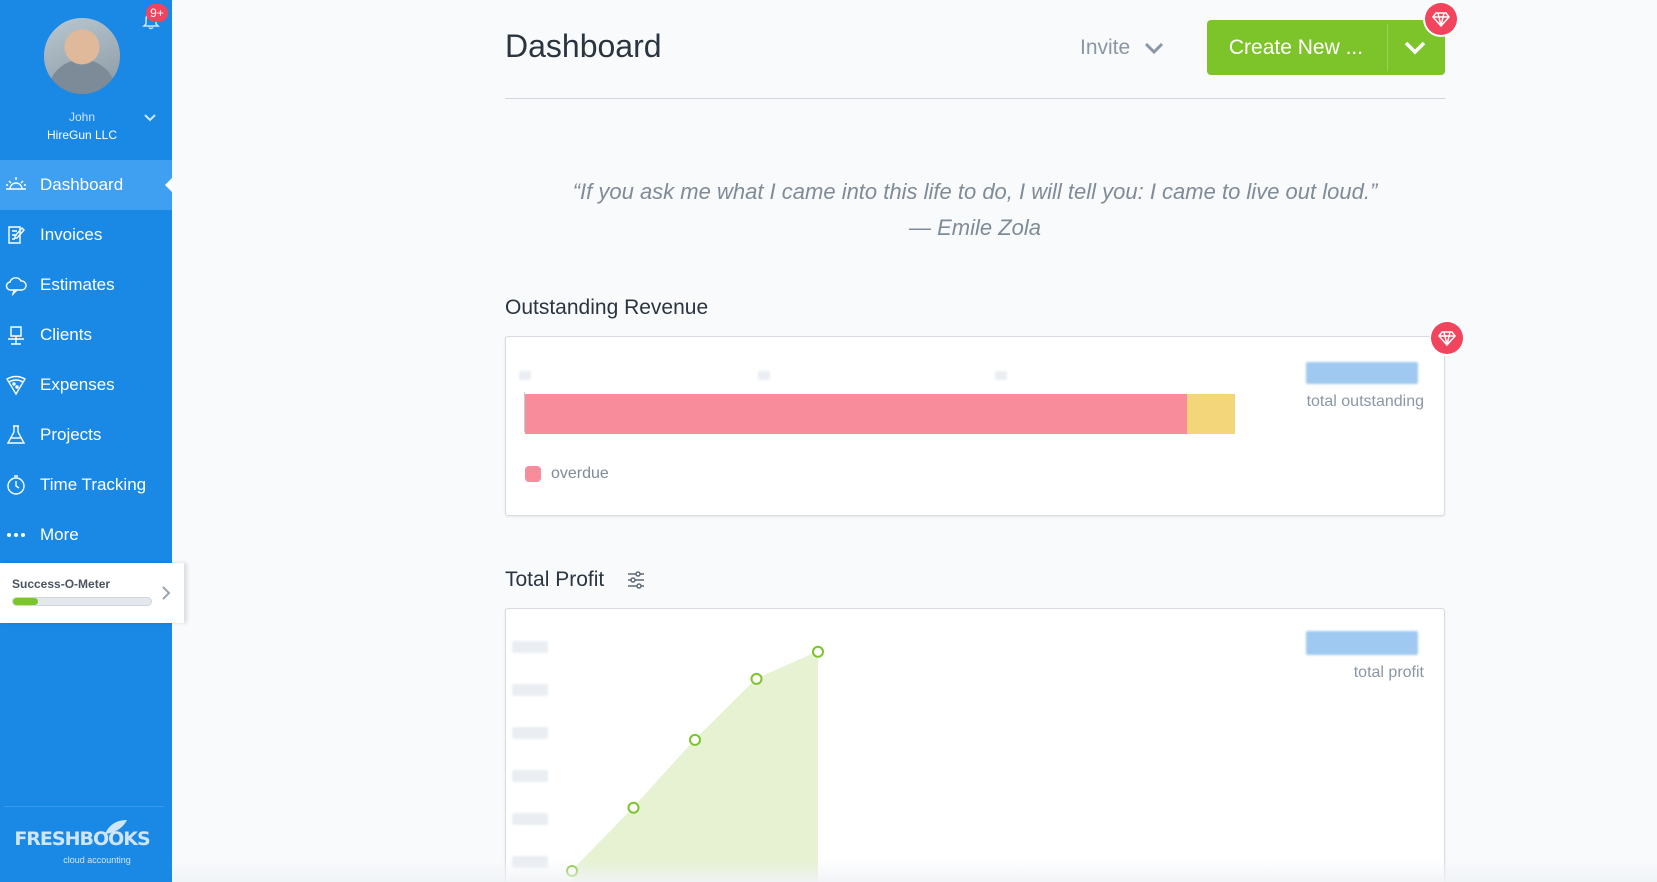 The height and width of the screenshot is (882, 1657). I want to click on sidebar-item-dashboard: Dashboard, so click(86, 185).